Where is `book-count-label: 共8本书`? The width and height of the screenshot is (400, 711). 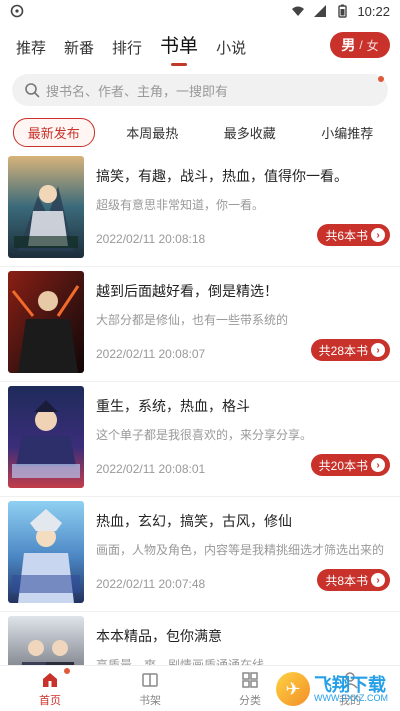 book-count-label: 共8本书 is located at coordinates (346, 580).